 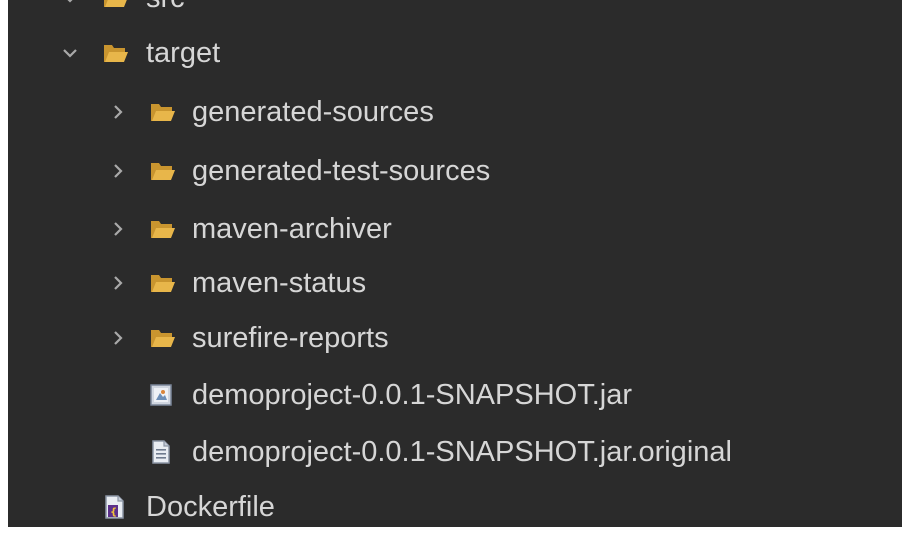 I want to click on text-file-icon, so click(x=161, y=452).